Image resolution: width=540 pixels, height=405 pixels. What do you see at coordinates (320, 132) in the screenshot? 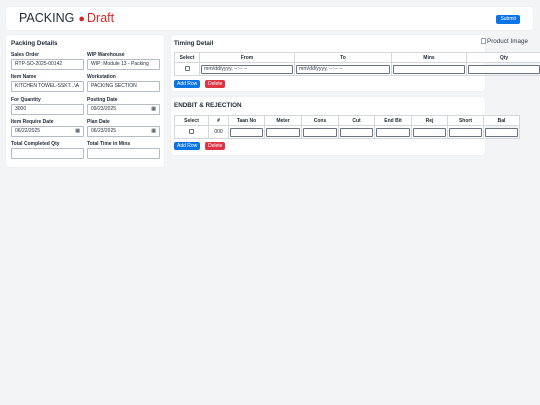
I see `cons-input` at bounding box center [320, 132].